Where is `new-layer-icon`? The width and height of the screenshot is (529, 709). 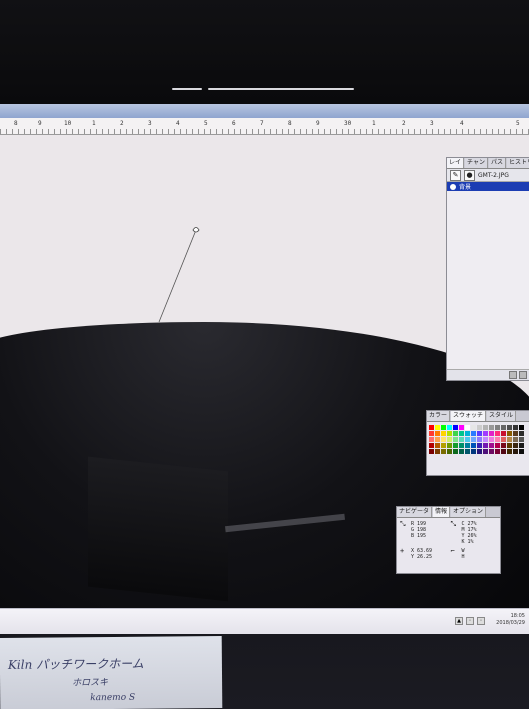 new-layer-icon is located at coordinates (513, 375).